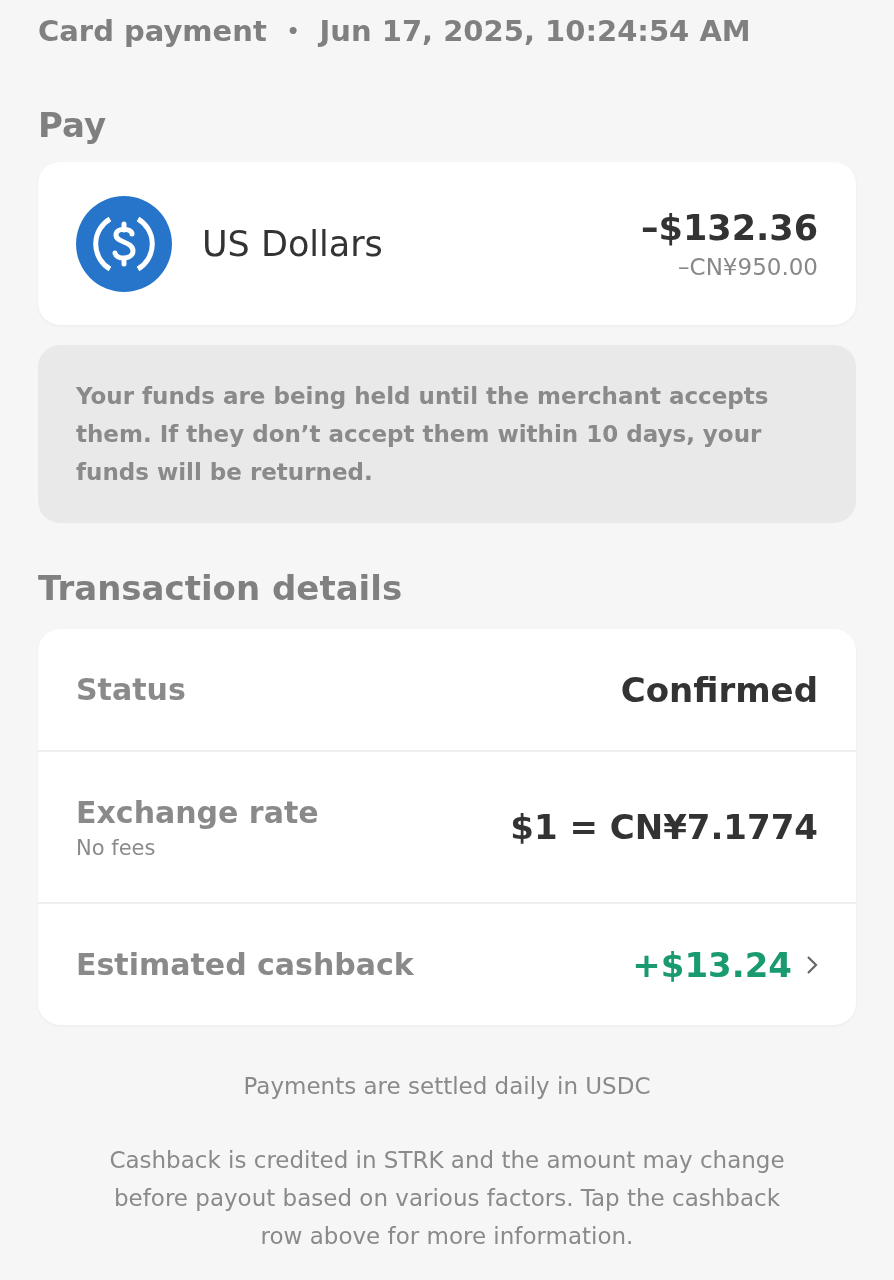 The height and width of the screenshot is (1280, 894). What do you see at coordinates (664, 827) in the screenshot?
I see `row-value: $1 = CN¥7.1774` at bounding box center [664, 827].